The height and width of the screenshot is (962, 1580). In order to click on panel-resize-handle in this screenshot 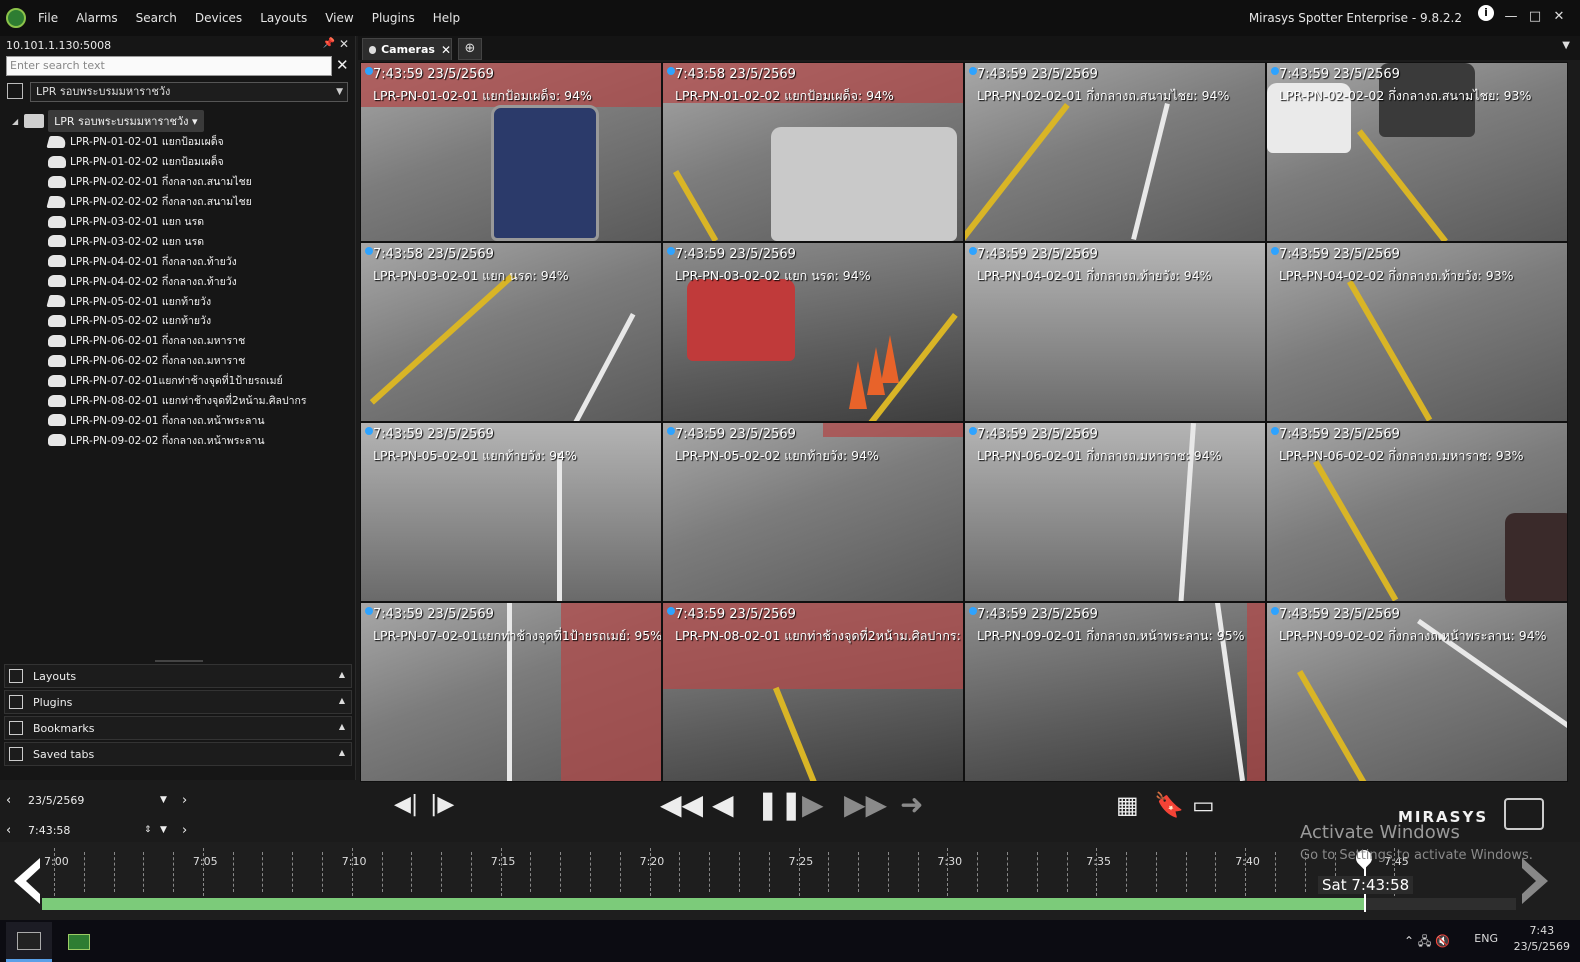, I will do `click(179, 661)`.